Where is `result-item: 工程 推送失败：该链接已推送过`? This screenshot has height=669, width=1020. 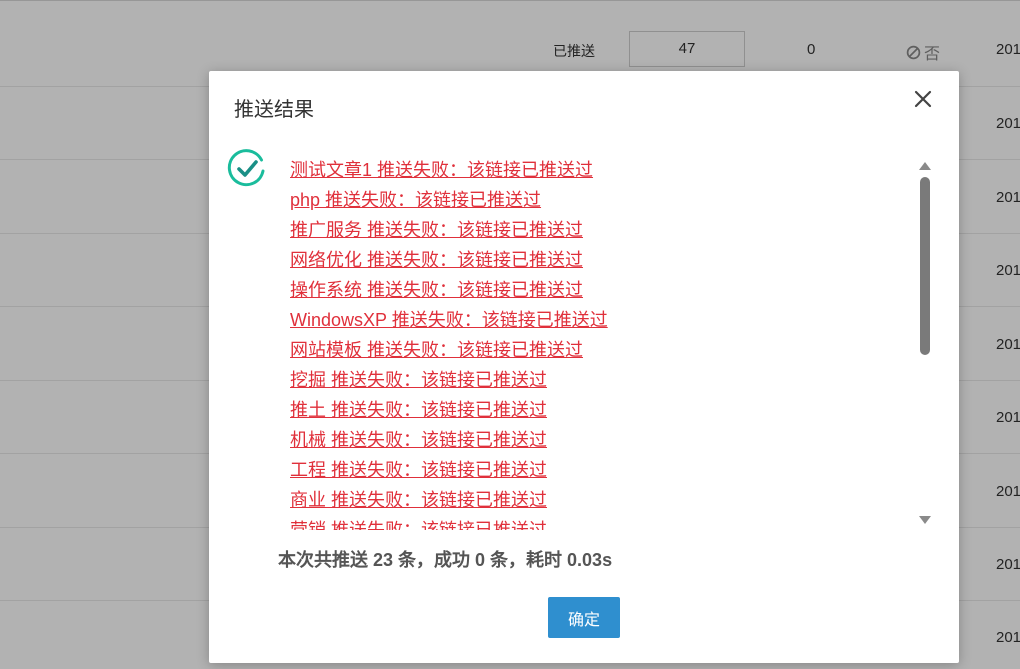 result-item: 工程 推送失败：该链接已推送过 is located at coordinates (418, 470).